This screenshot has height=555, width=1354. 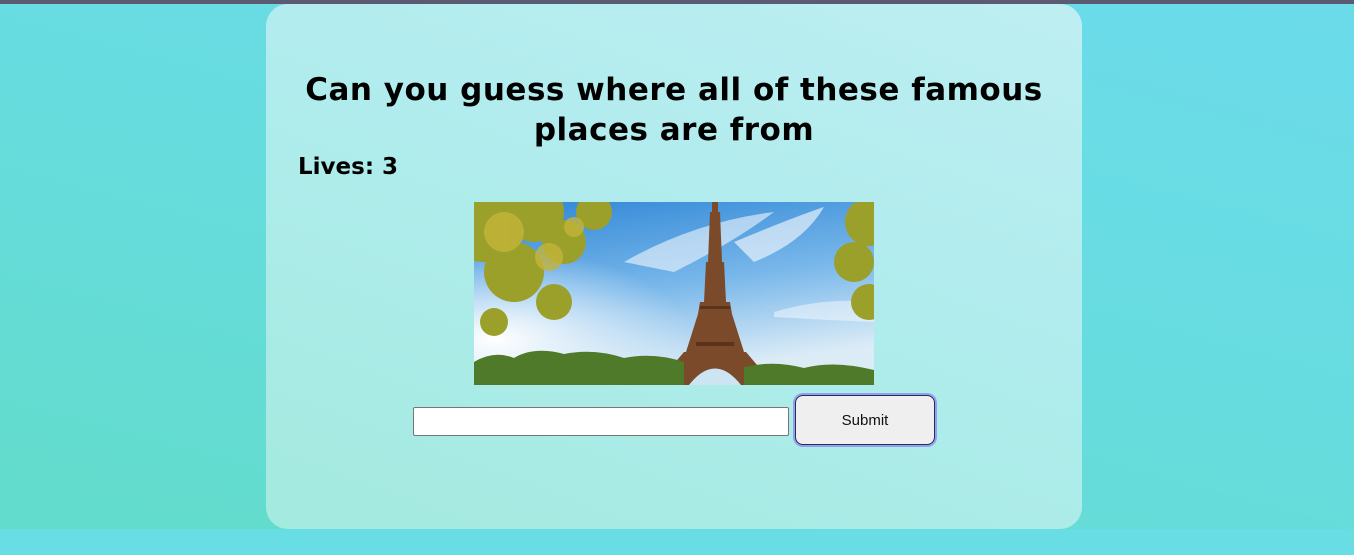 What do you see at coordinates (677, 542) in the screenshot?
I see `page-footer-strip` at bounding box center [677, 542].